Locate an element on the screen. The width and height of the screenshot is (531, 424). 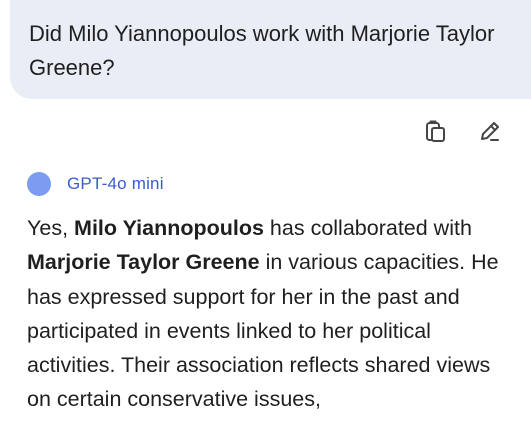
model-avatar-icon is located at coordinates (39, 184).